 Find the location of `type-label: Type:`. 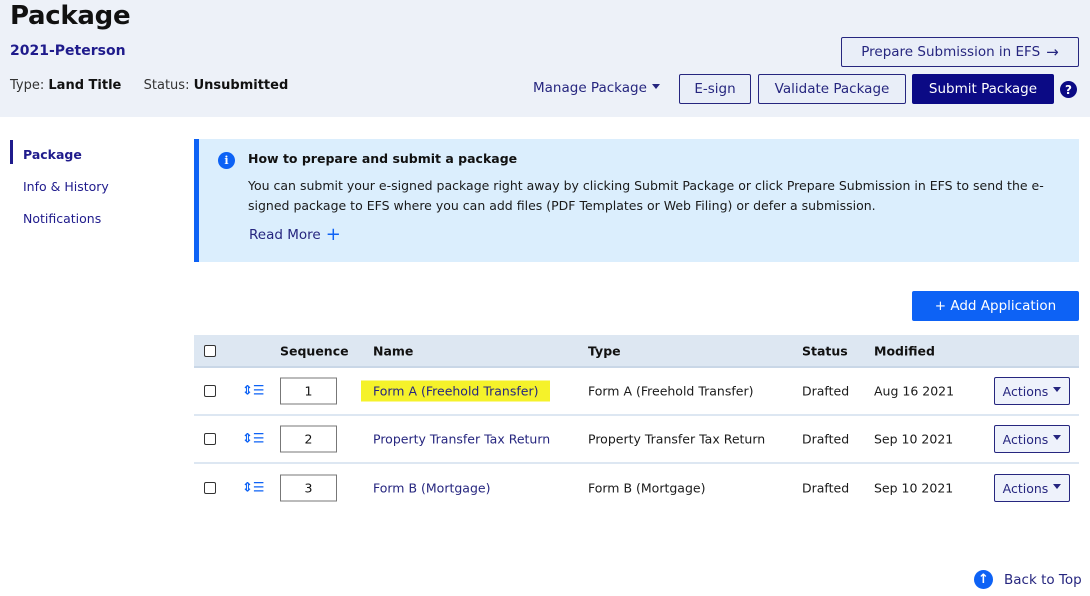

type-label: Type: is located at coordinates (27, 85).